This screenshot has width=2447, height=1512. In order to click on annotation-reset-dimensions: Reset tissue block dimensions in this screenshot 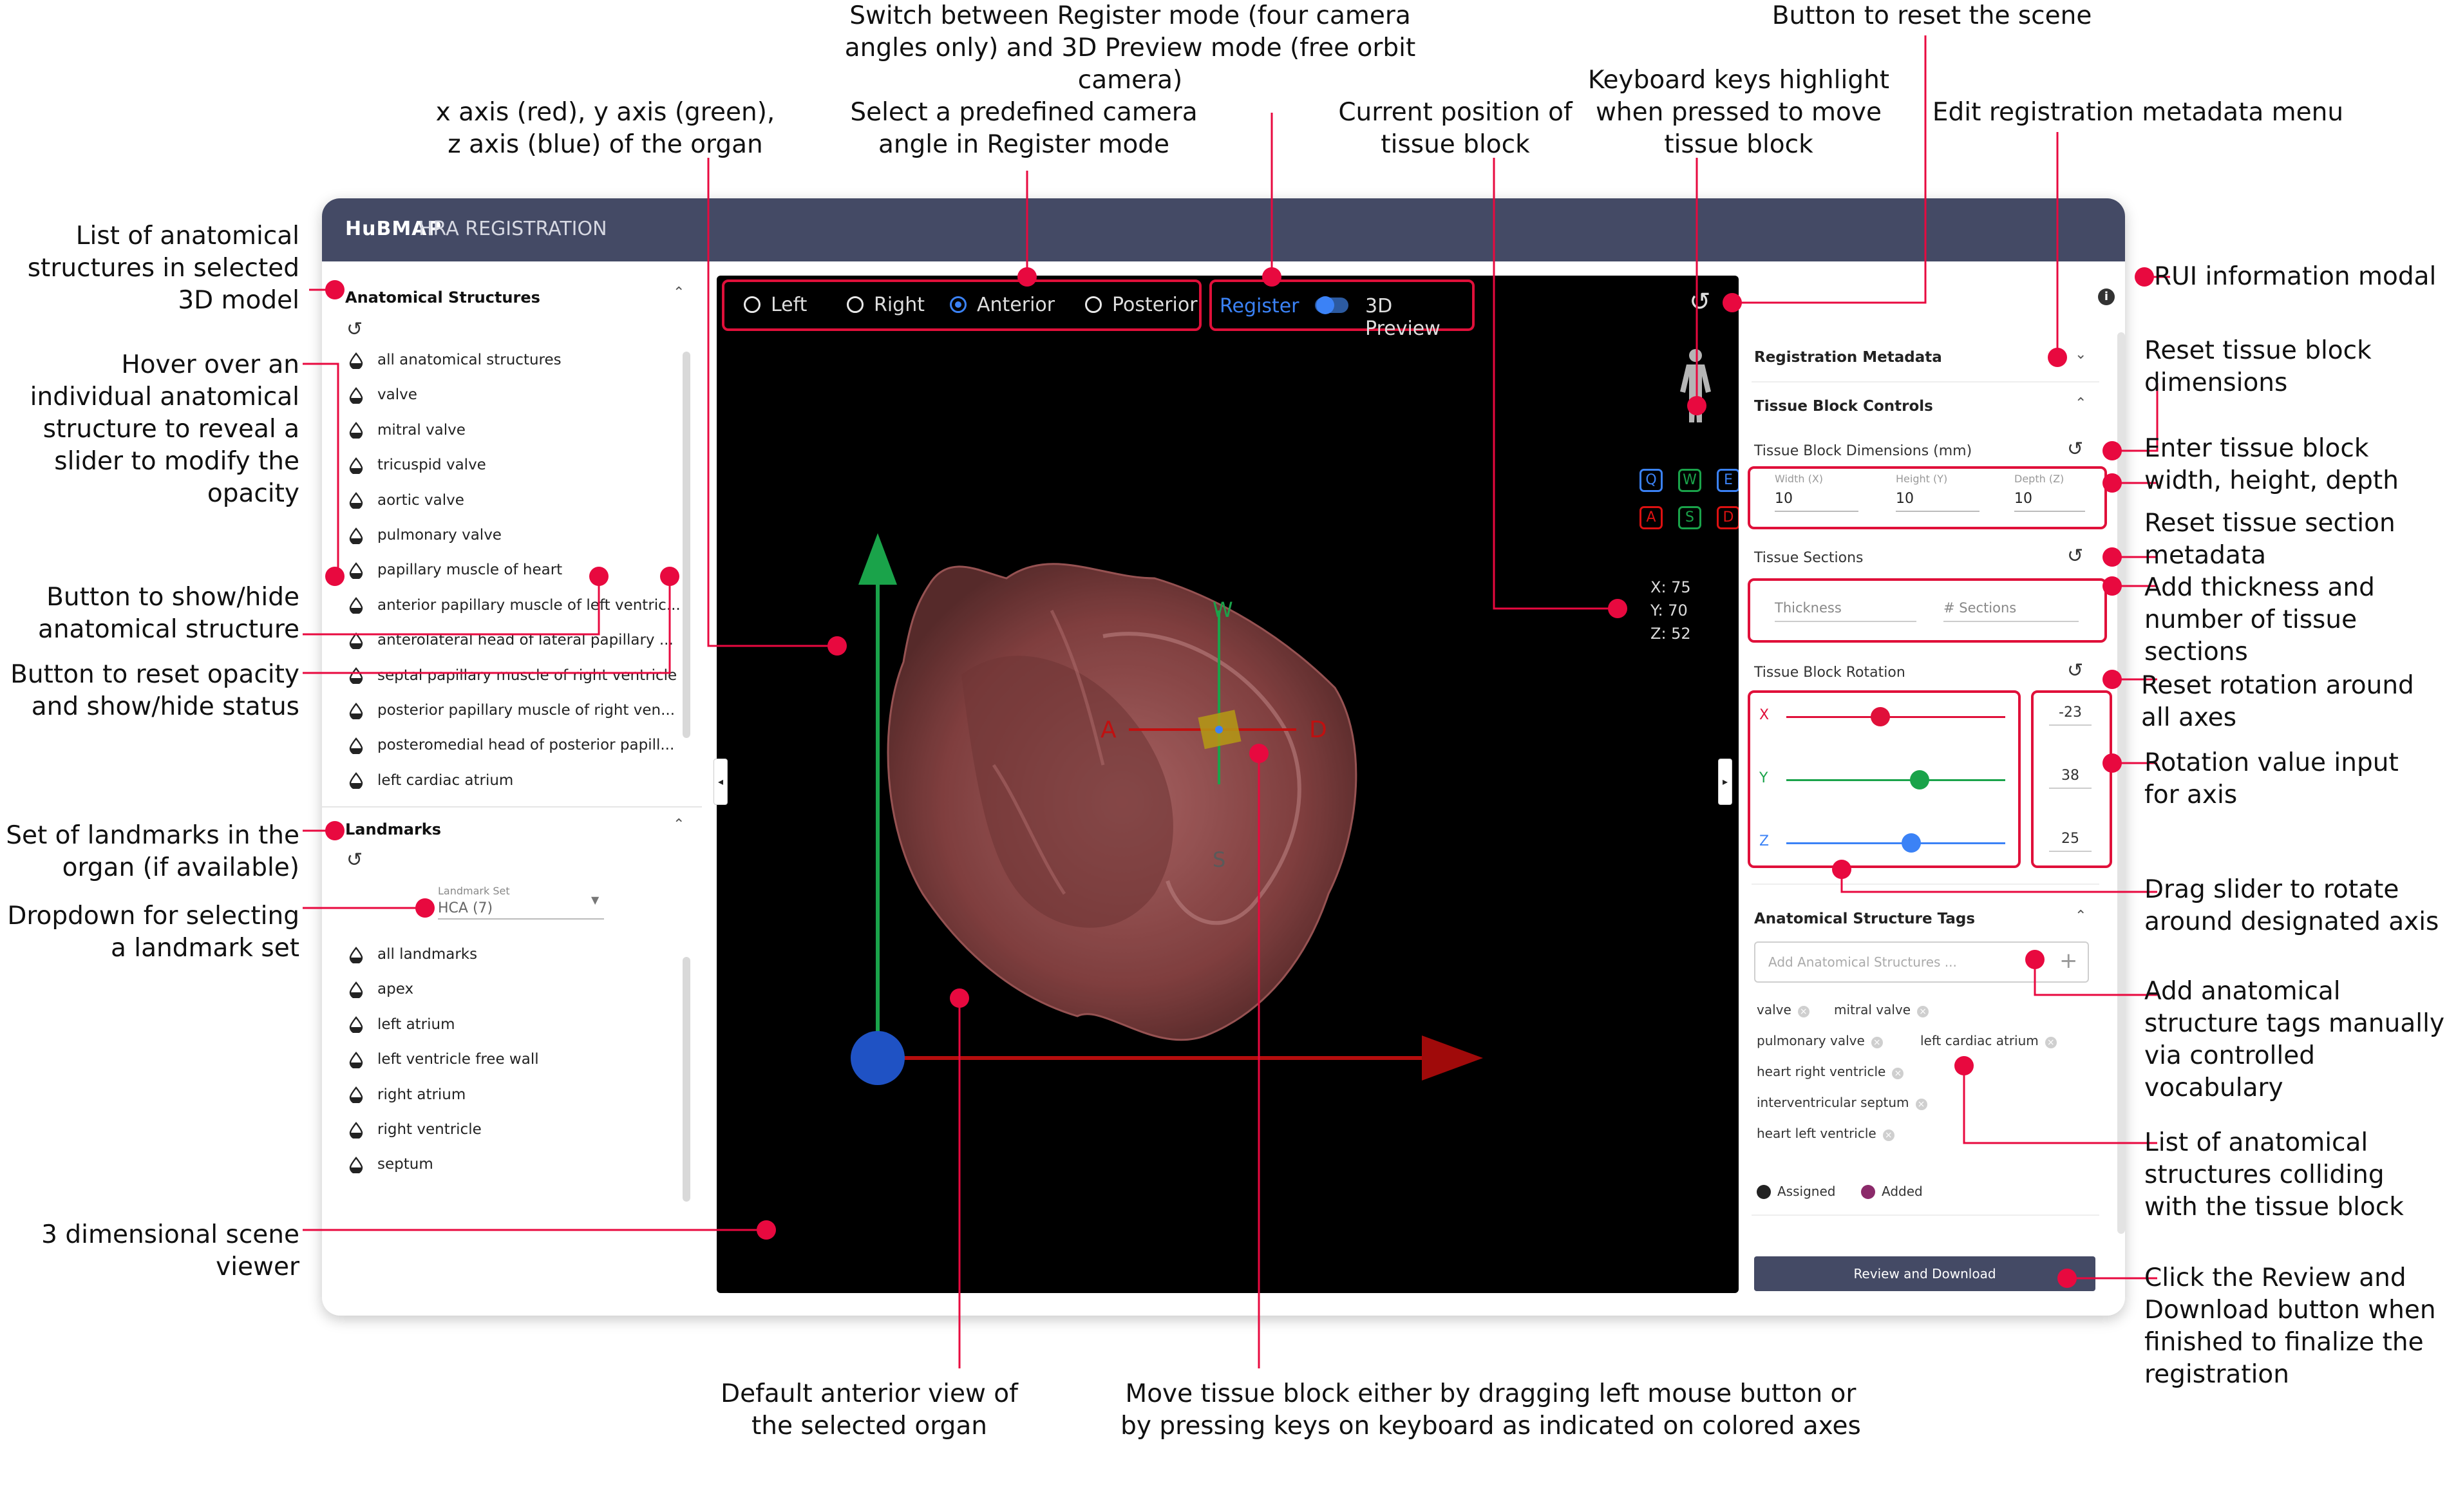, I will do `click(2258, 366)`.